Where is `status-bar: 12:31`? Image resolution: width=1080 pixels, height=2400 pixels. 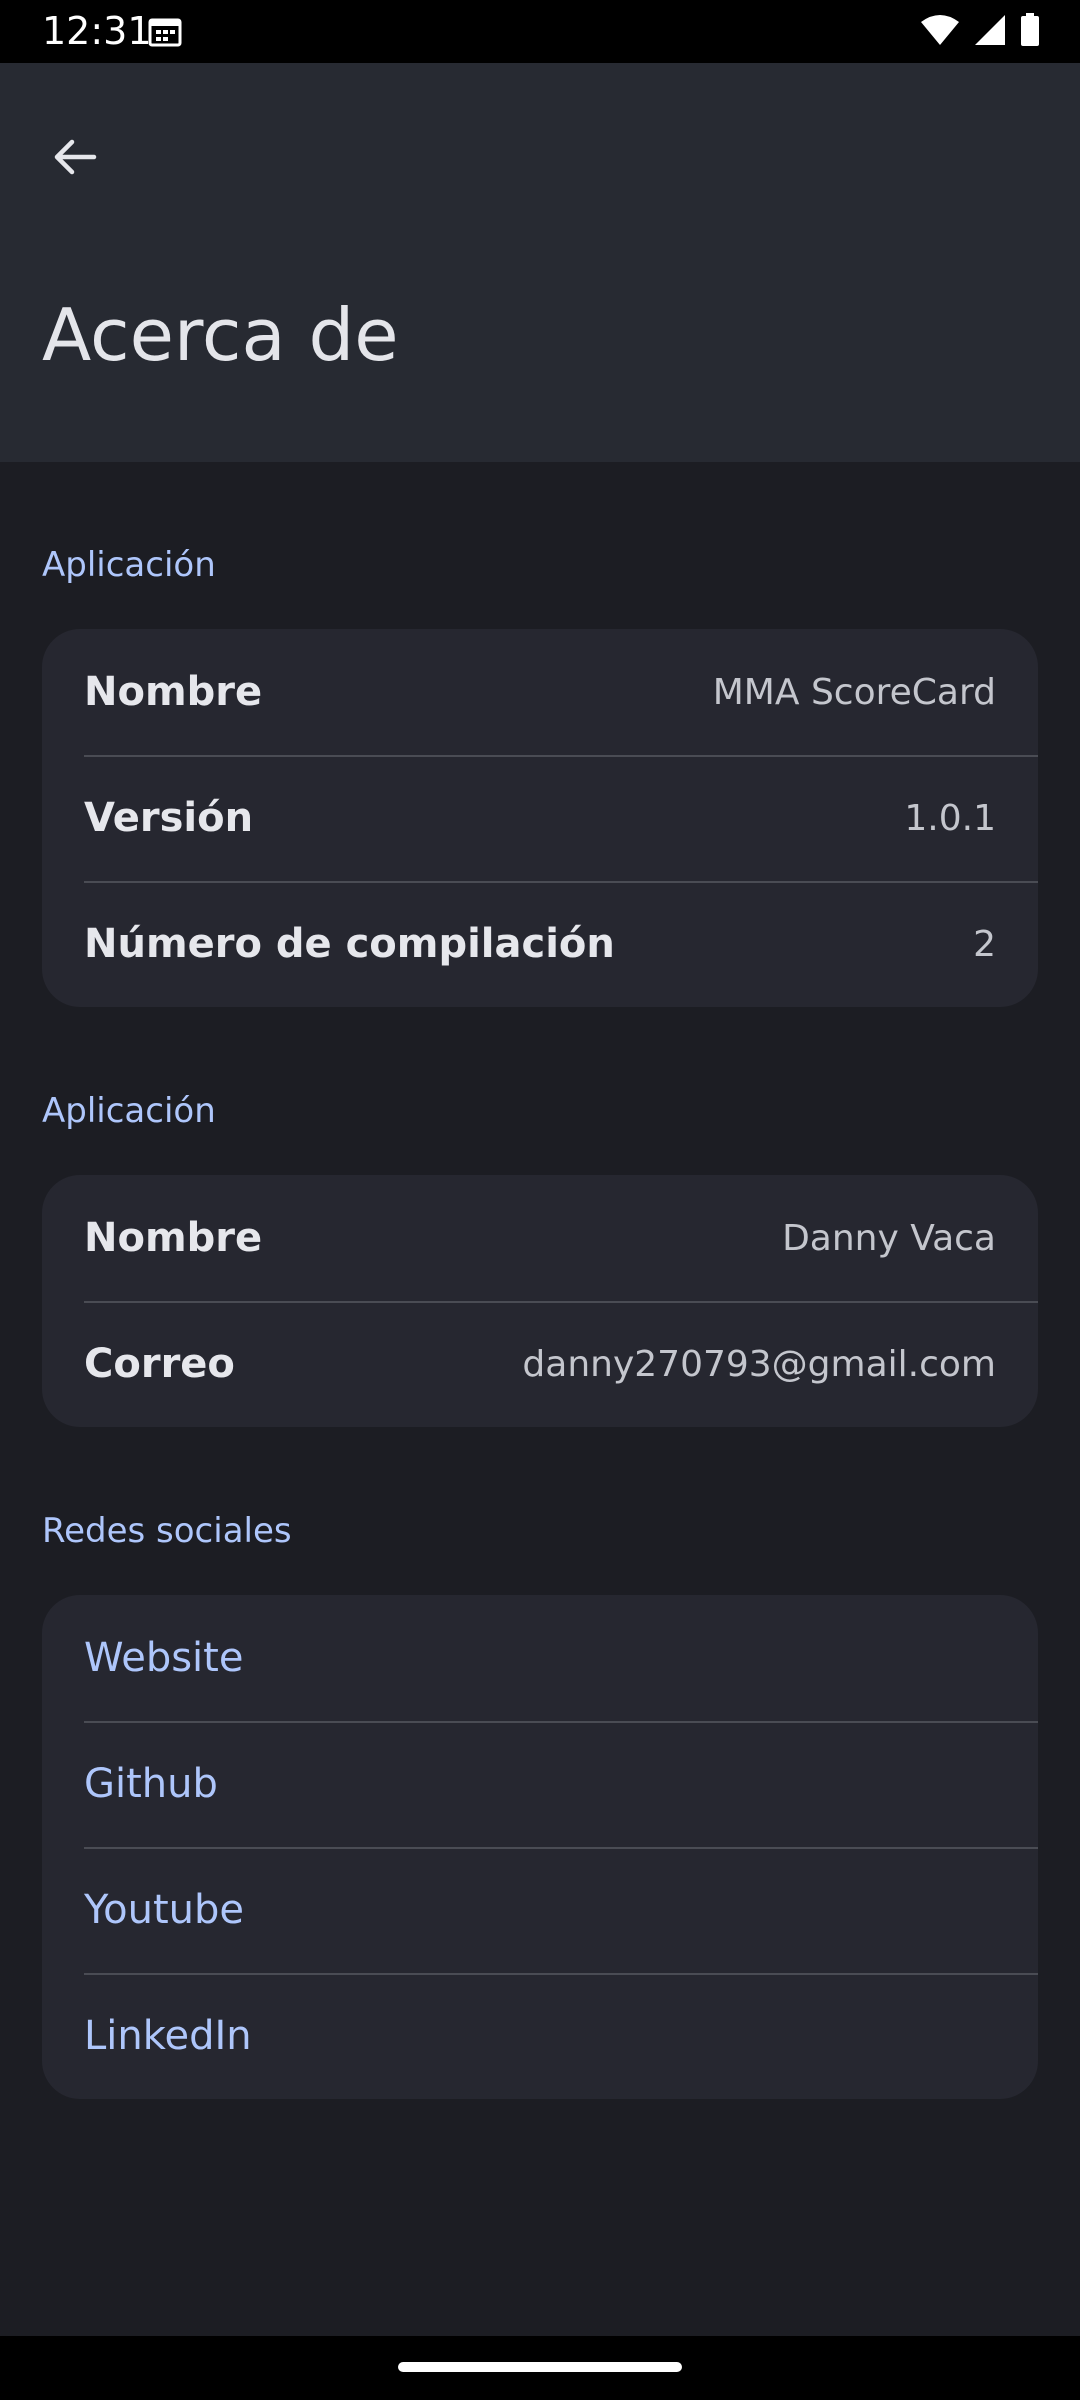
status-bar: 12:31 is located at coordinates (540, 31).